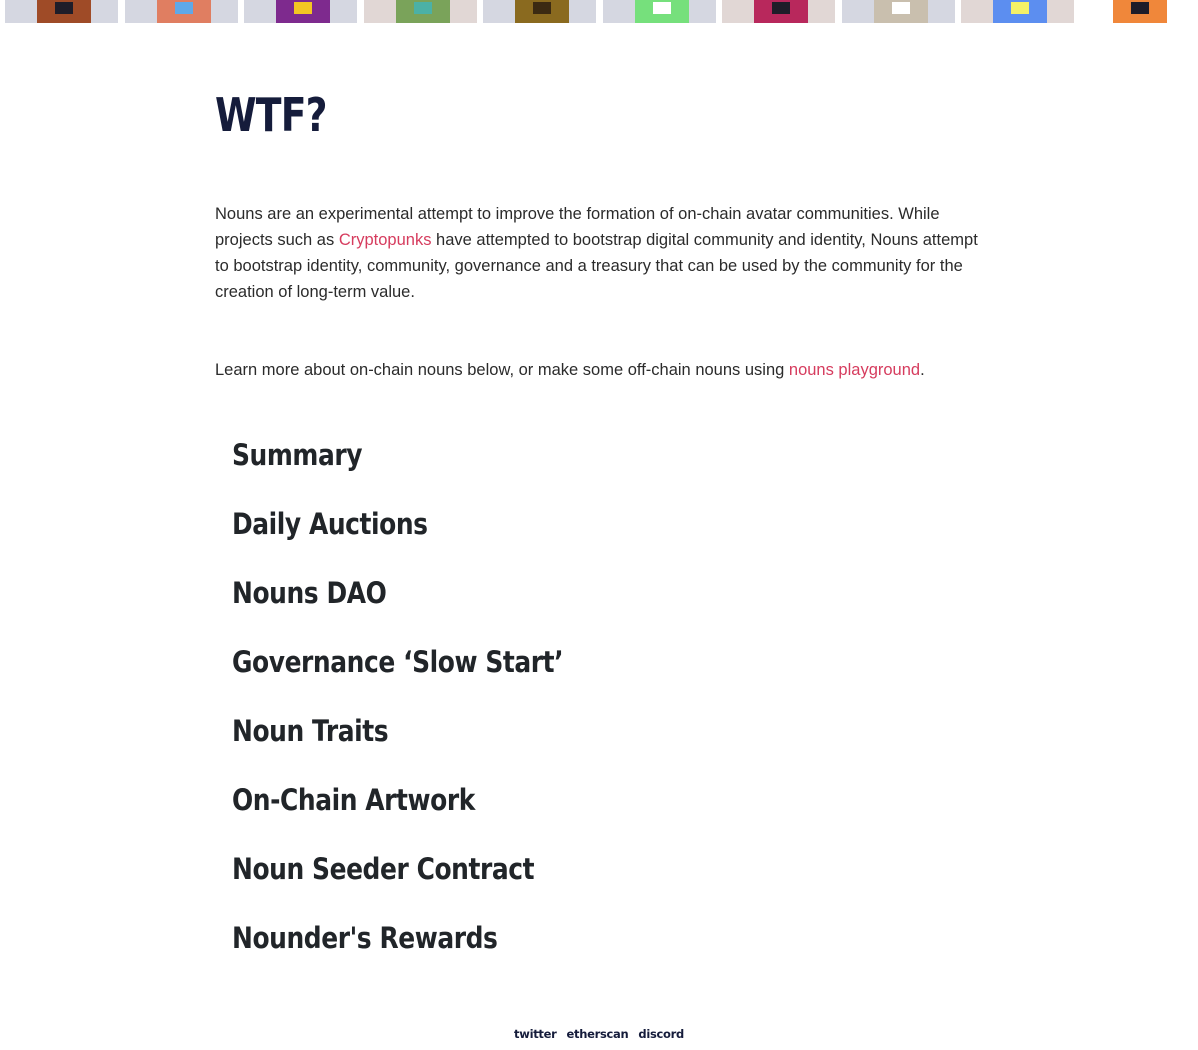 The image size is (1198, 1050). What do you see at coordinates (612, 535) in the screenshot?
I see `accordion-item-daily-auctions: Daily Auctions` at bounding box center [612, 535].